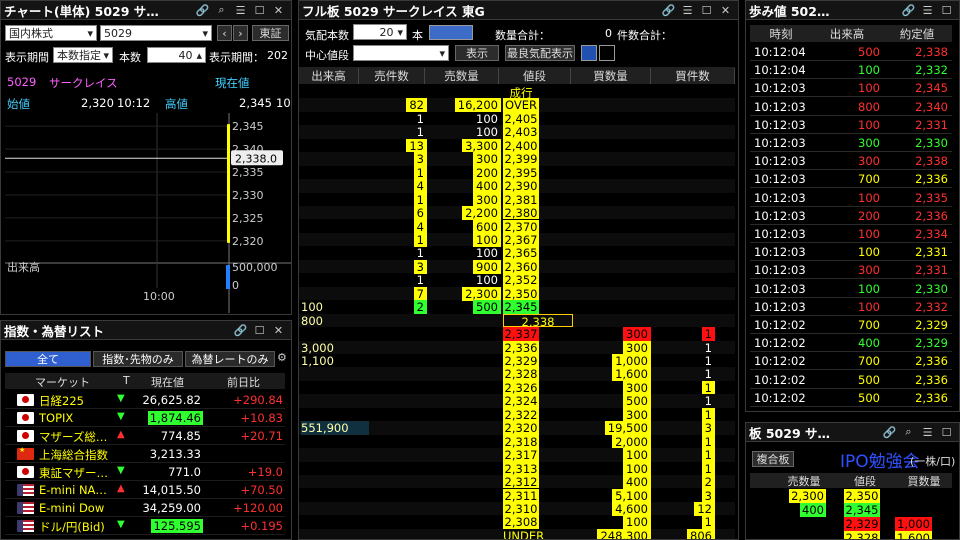  Describe the element at coordinates (521, 374) in the screenshot. I see `price-cell: 2,328` at that location.